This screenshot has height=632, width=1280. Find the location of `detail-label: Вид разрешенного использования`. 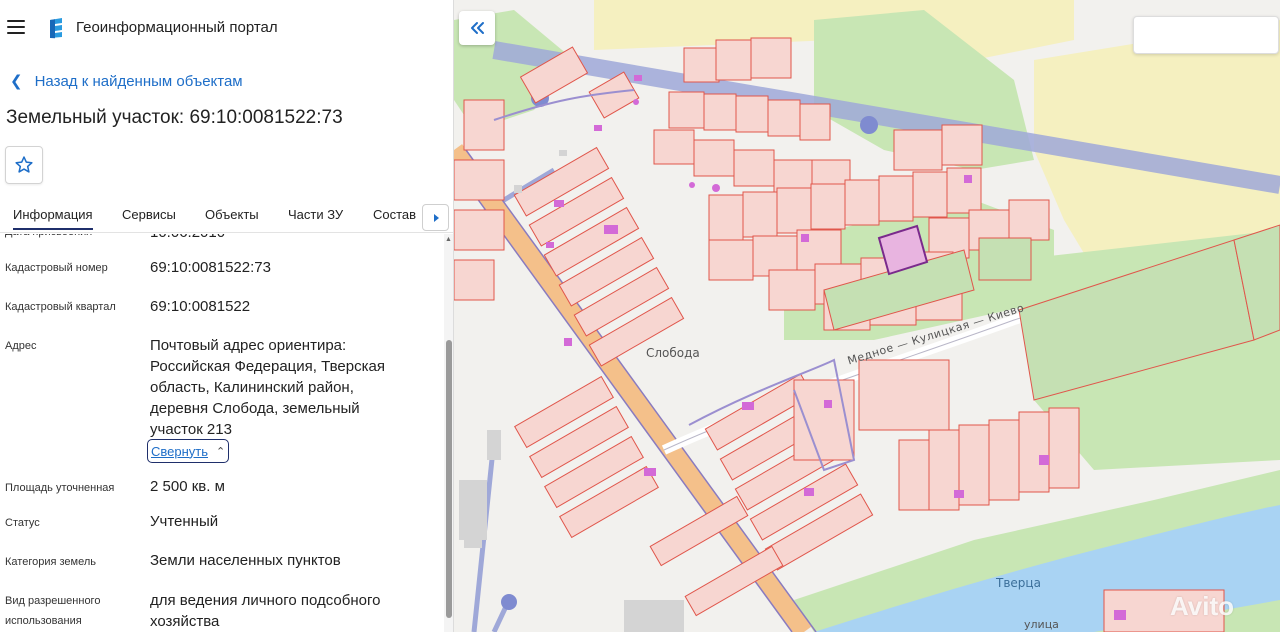

detail-label: Вид разрешенного использования is located at coordinates (53, 611).